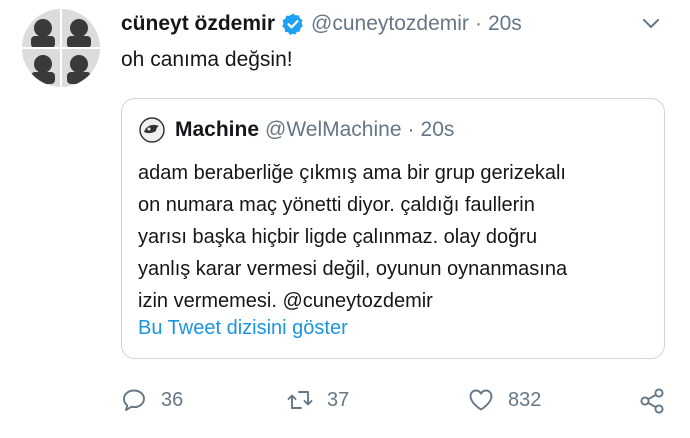 The image size is (690, 438). Describe the element at coordinates (437, 129) in the screenshot. I see `quoted-timestamp: 20s` at that location.